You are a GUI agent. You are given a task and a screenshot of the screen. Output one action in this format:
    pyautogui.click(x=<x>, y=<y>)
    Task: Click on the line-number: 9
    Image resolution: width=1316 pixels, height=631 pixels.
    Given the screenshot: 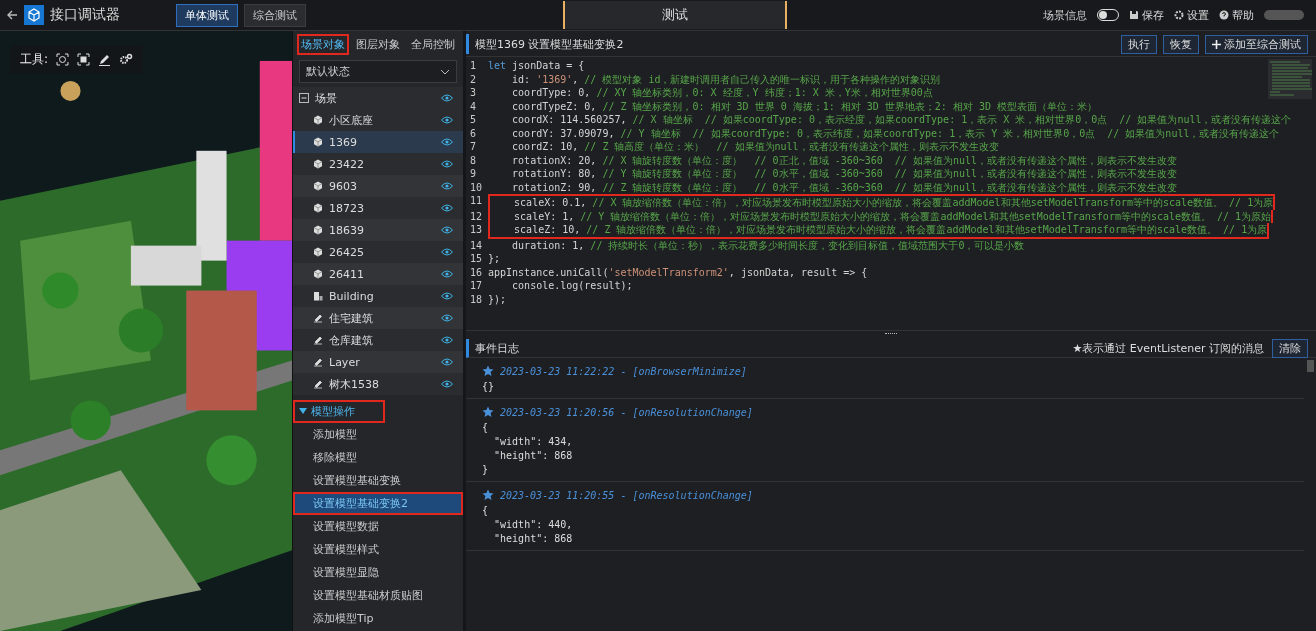 What is the action you would take?
    pyautogui.click(x=473, y=174)
    